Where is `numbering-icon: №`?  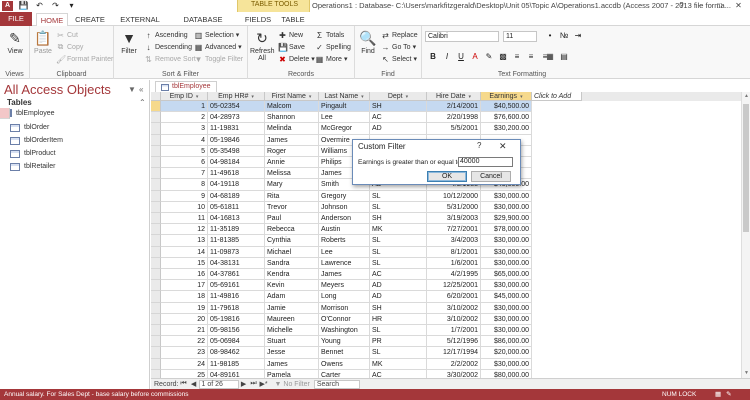 numbering-icon: № is located at coordinates (564, 35).